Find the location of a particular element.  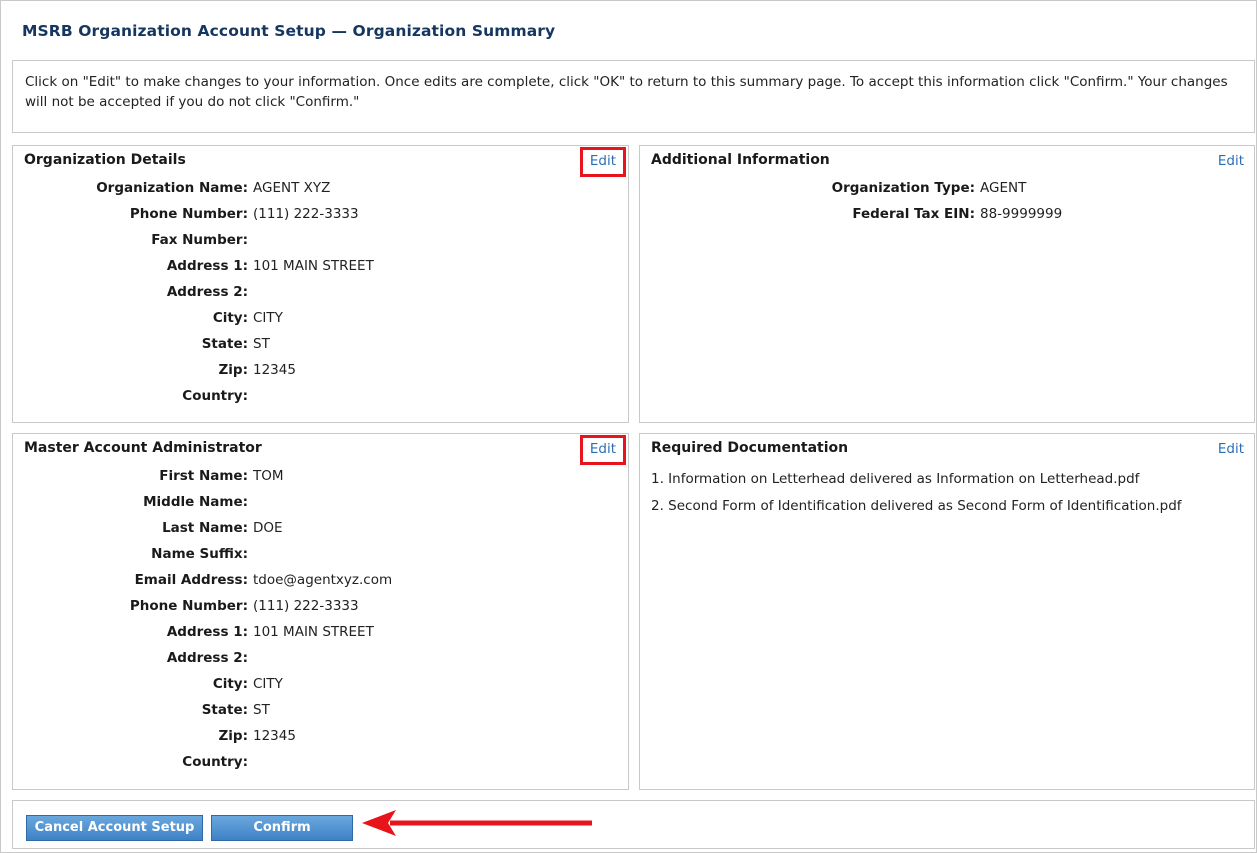

field-label: First Name: is located at coordinates (203, 476).